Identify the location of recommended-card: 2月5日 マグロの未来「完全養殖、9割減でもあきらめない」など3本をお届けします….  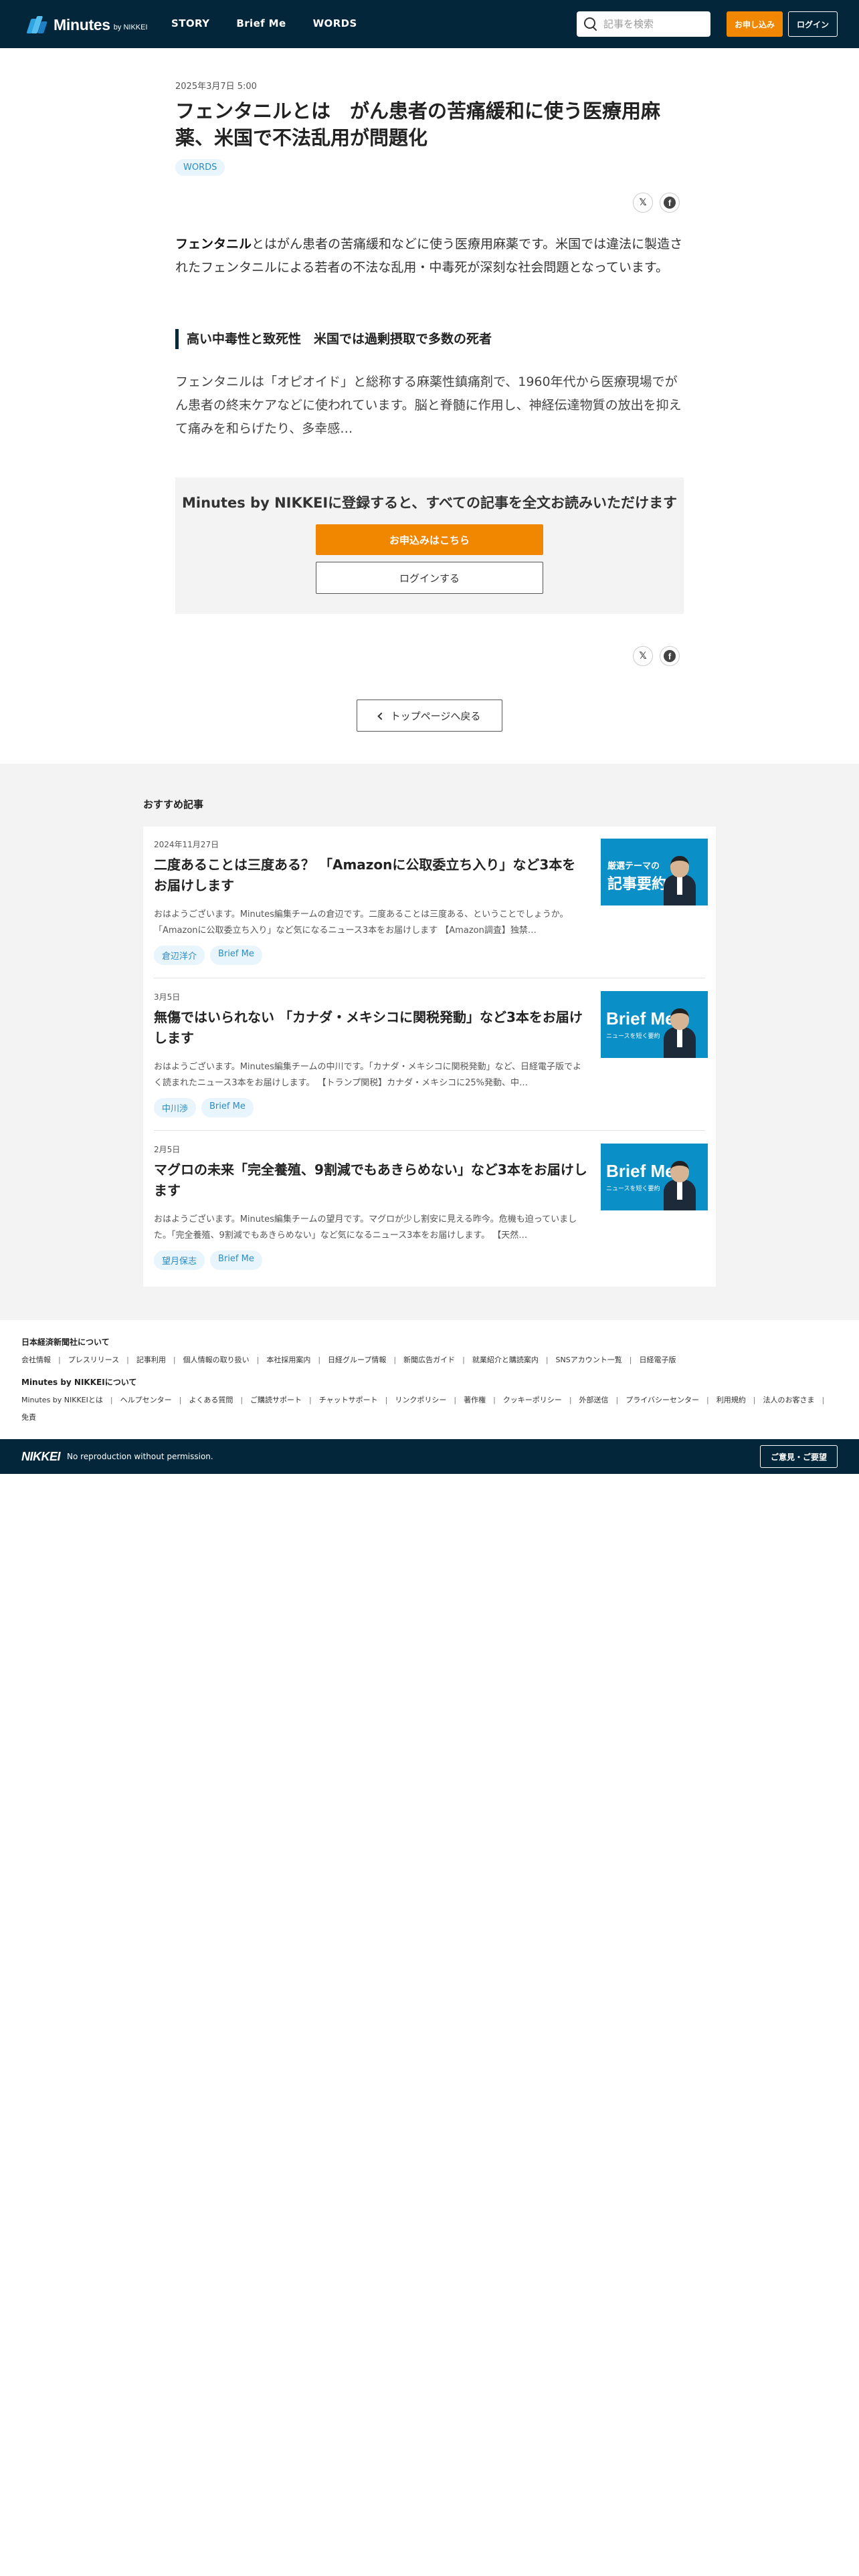
(431, 1207).